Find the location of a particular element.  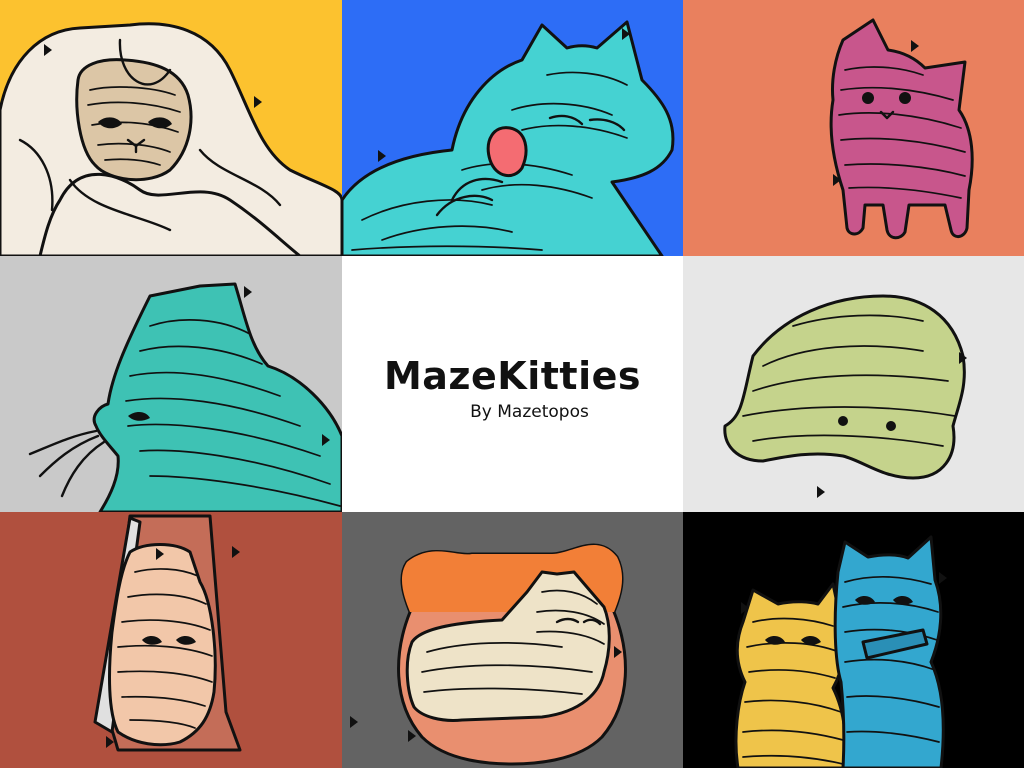

tile-kitten-in-book is located at coordinates (171, 640).